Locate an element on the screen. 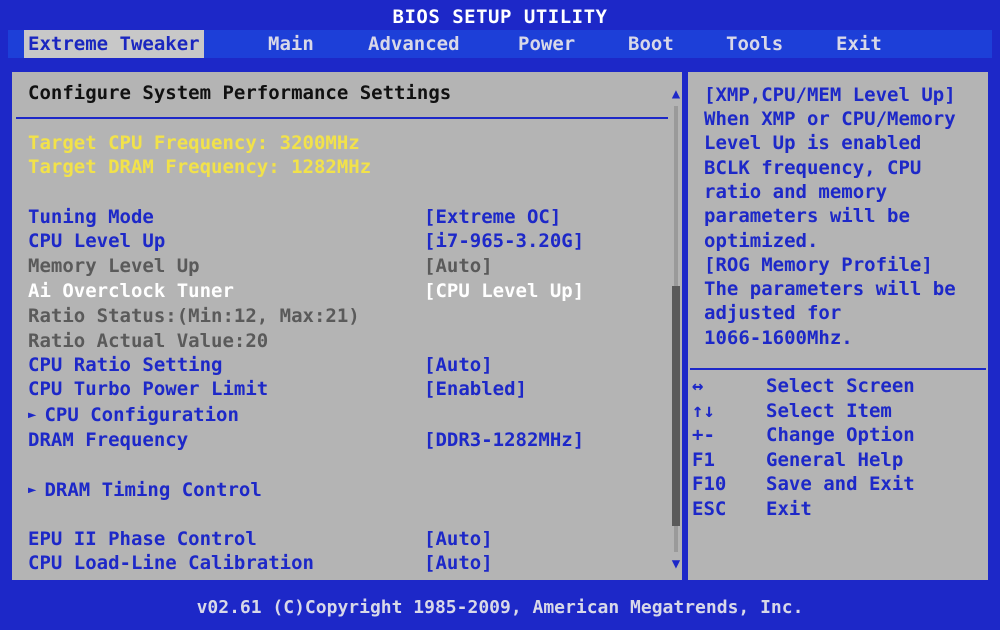  scrollbar: ▲ ▼ is located at coordinates (676, 329).